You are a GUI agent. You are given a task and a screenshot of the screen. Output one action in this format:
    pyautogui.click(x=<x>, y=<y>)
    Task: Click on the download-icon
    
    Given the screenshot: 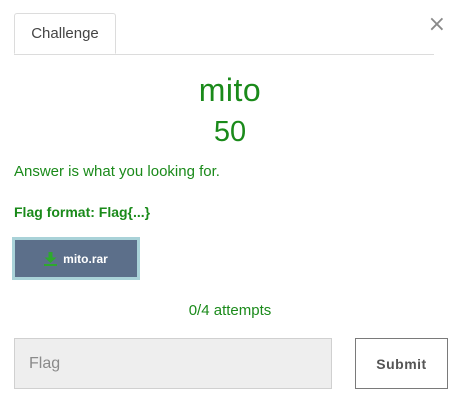 What is the action you would take?
    pyautogui.click(x=51, y=258)
    